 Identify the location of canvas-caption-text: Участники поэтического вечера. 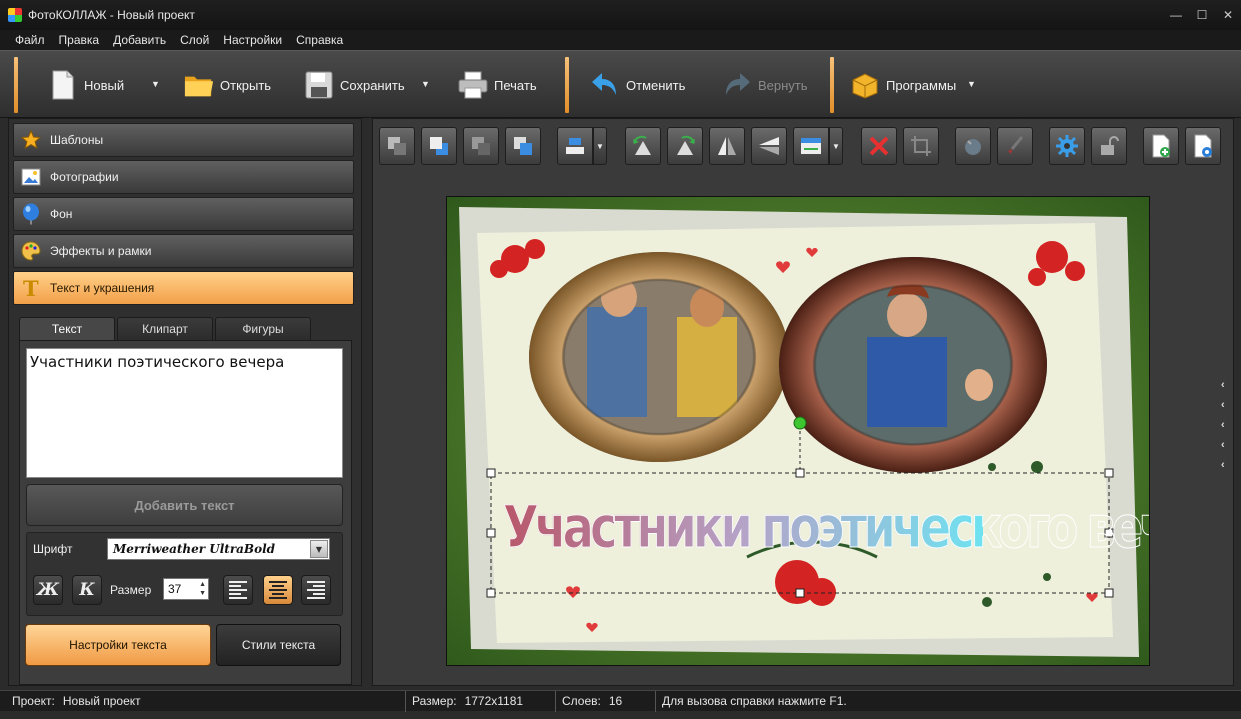
(826, 527).